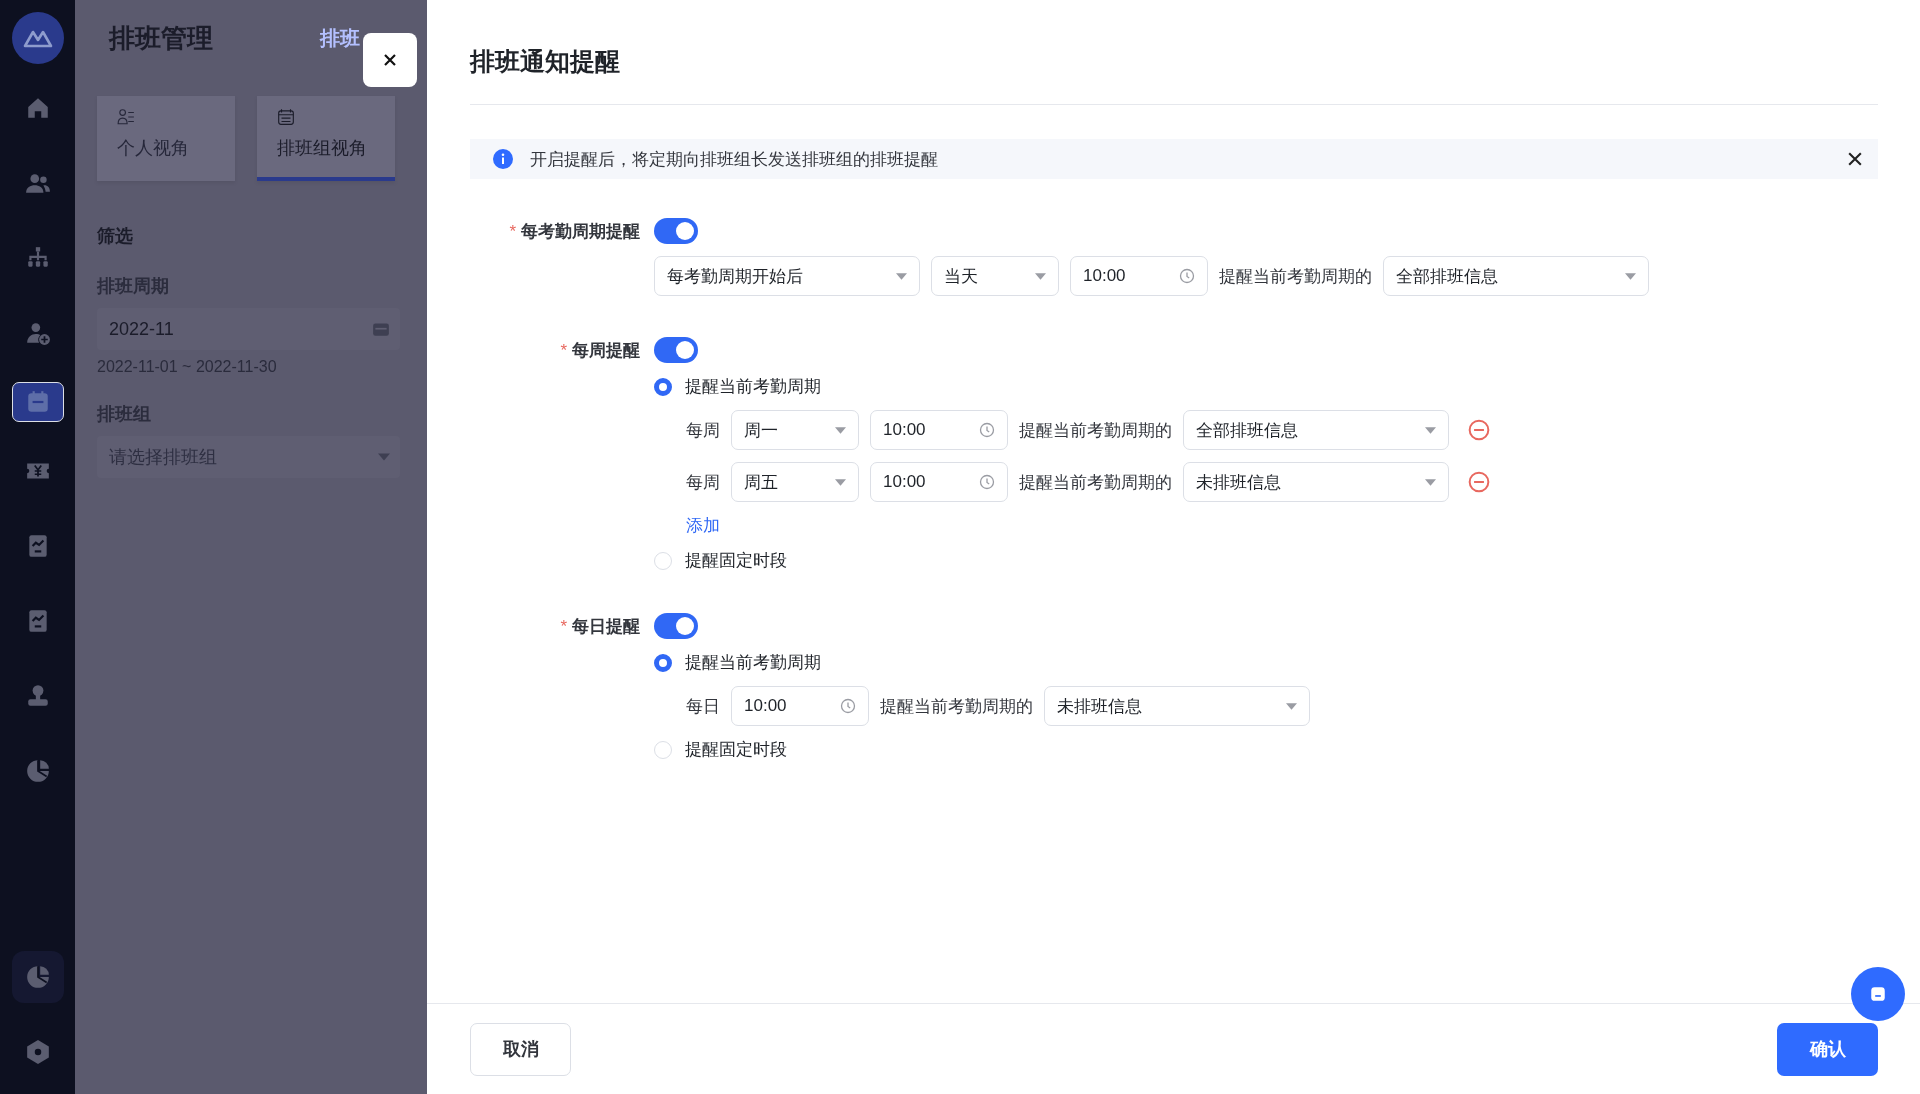 The height and width of the screenshot is (1094, 1920). What do you see at coordinates (37, 1052) in the screenshot?
I see `settings-icon` at bounding box center [37, 1052].